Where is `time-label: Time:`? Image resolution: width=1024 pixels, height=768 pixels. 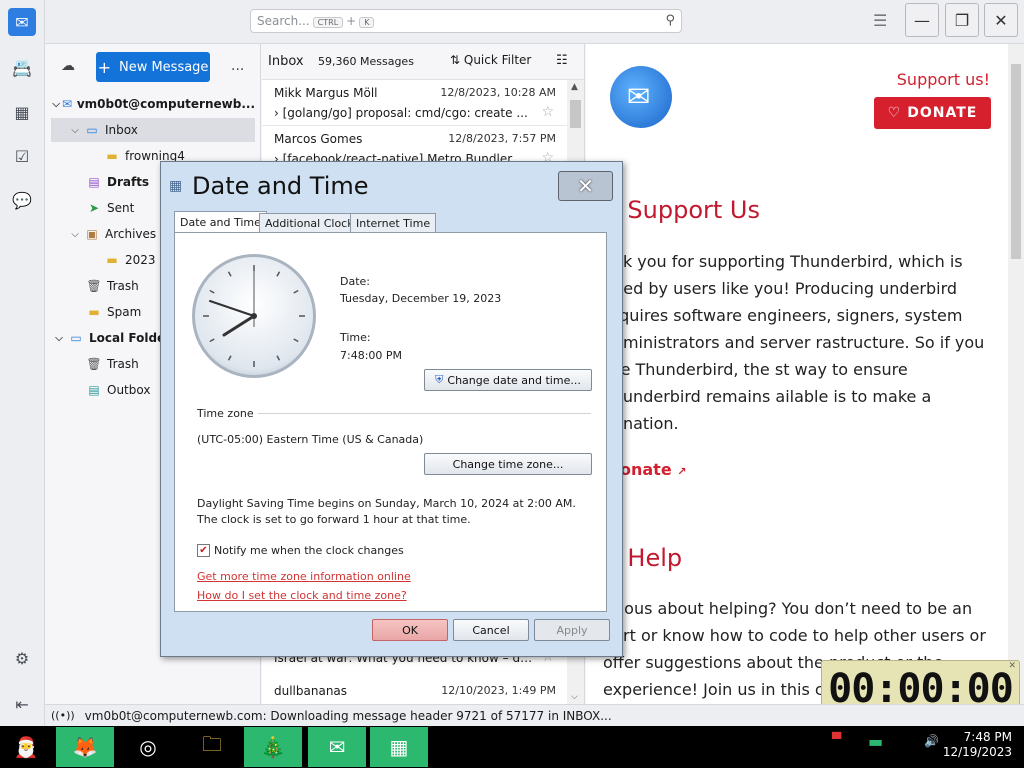 time-label: Time: is located at coordinates (355, 337).